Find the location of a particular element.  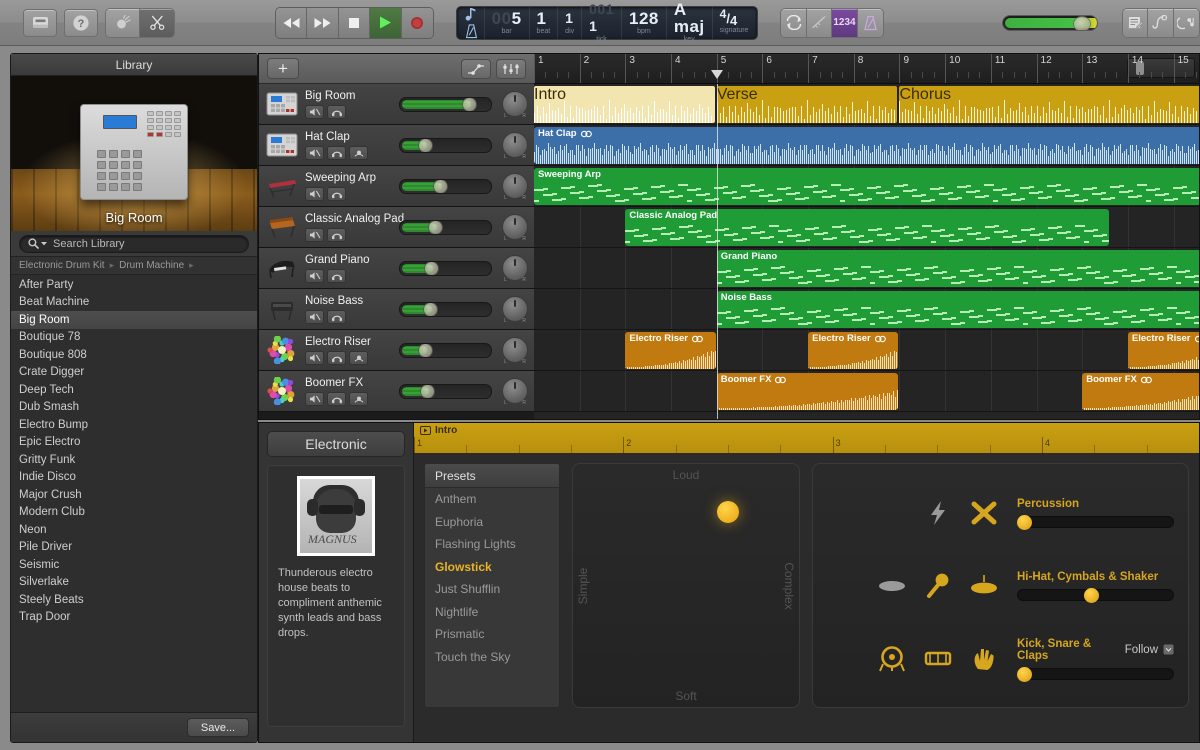

follow-popup-icon is located at coordinates (1168, 649).